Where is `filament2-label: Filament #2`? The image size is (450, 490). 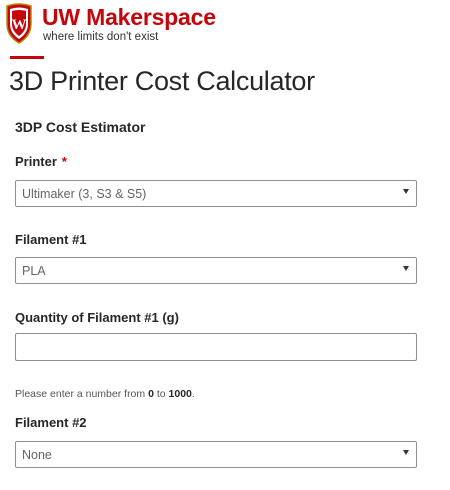 filament2-label: Filament #2 is located at coordinates (51, 422).